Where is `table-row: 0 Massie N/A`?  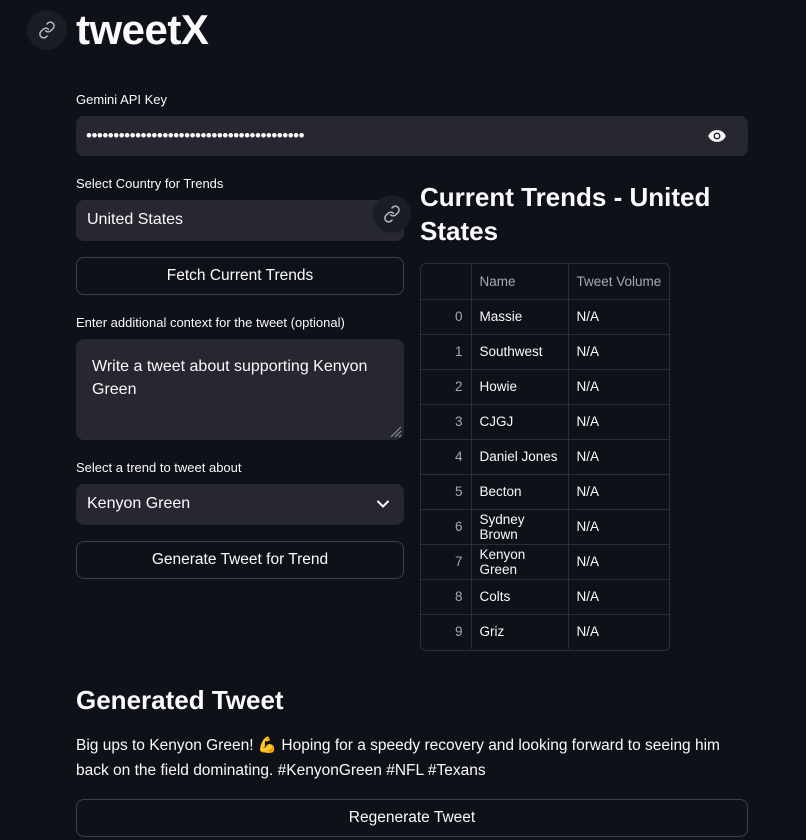 table-row: 0 Massie N/A is located at coordinates (545, 317).